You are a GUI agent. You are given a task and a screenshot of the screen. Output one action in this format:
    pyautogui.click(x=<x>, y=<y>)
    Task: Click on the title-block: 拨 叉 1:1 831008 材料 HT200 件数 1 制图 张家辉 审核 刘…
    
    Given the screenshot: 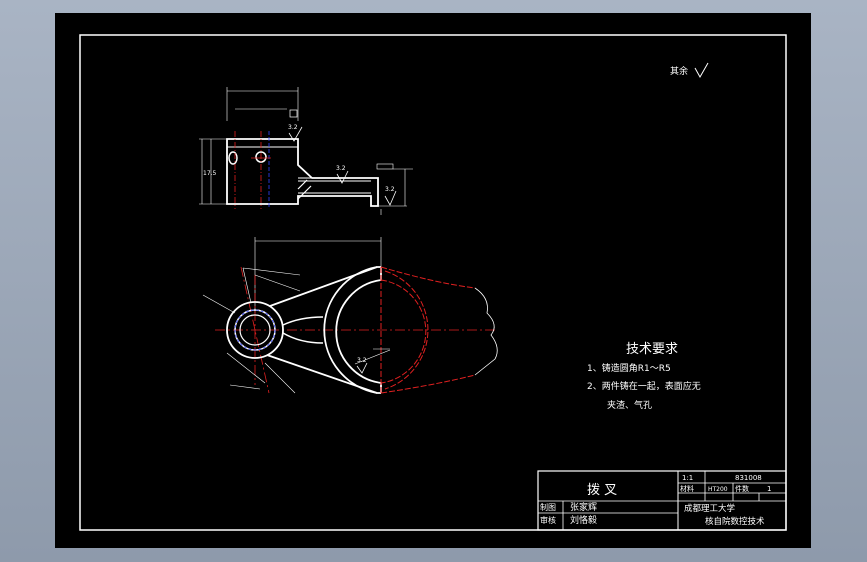 What is the action you would take?
    pyautogui.click(x=662, y=500)
    